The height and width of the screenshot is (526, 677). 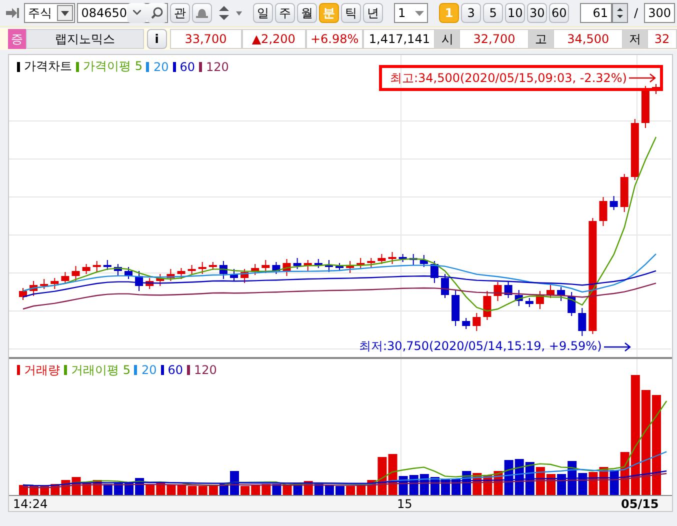 I want to click on total-field: 300, so click(x=659, y=13).